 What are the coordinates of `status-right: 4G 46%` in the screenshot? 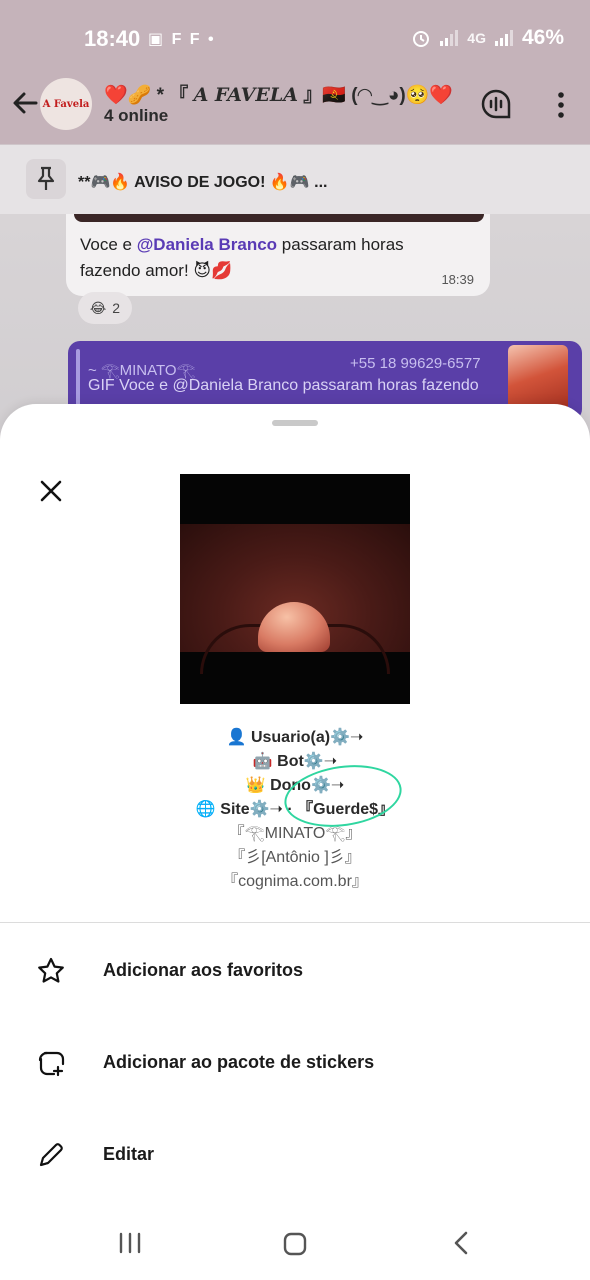 It's located at (487, 38).